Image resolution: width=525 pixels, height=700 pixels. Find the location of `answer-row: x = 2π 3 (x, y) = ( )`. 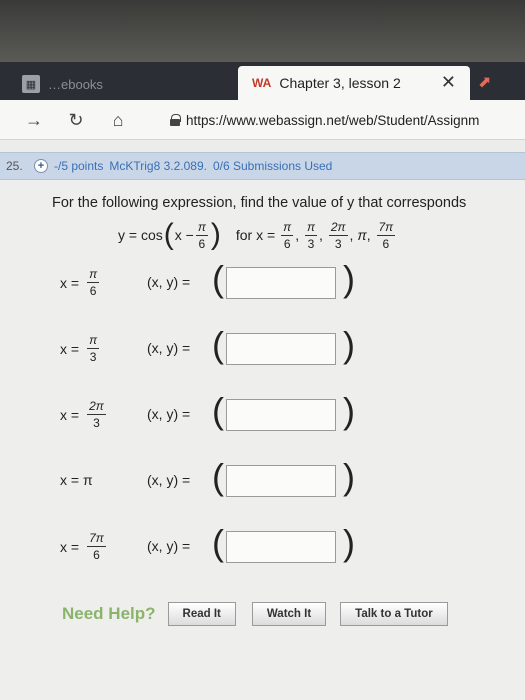

answer-row: x = 2π 3 (x, y) = ( ) is located at coordinates (262, 414).